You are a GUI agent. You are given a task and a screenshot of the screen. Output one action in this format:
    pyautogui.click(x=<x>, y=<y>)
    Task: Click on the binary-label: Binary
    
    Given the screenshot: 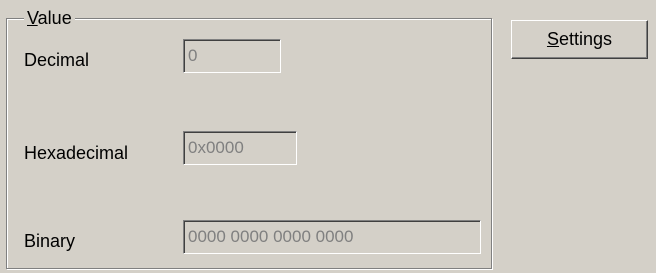 What is the action you would take?
    pyautogui.click(x=50, y=241)
    